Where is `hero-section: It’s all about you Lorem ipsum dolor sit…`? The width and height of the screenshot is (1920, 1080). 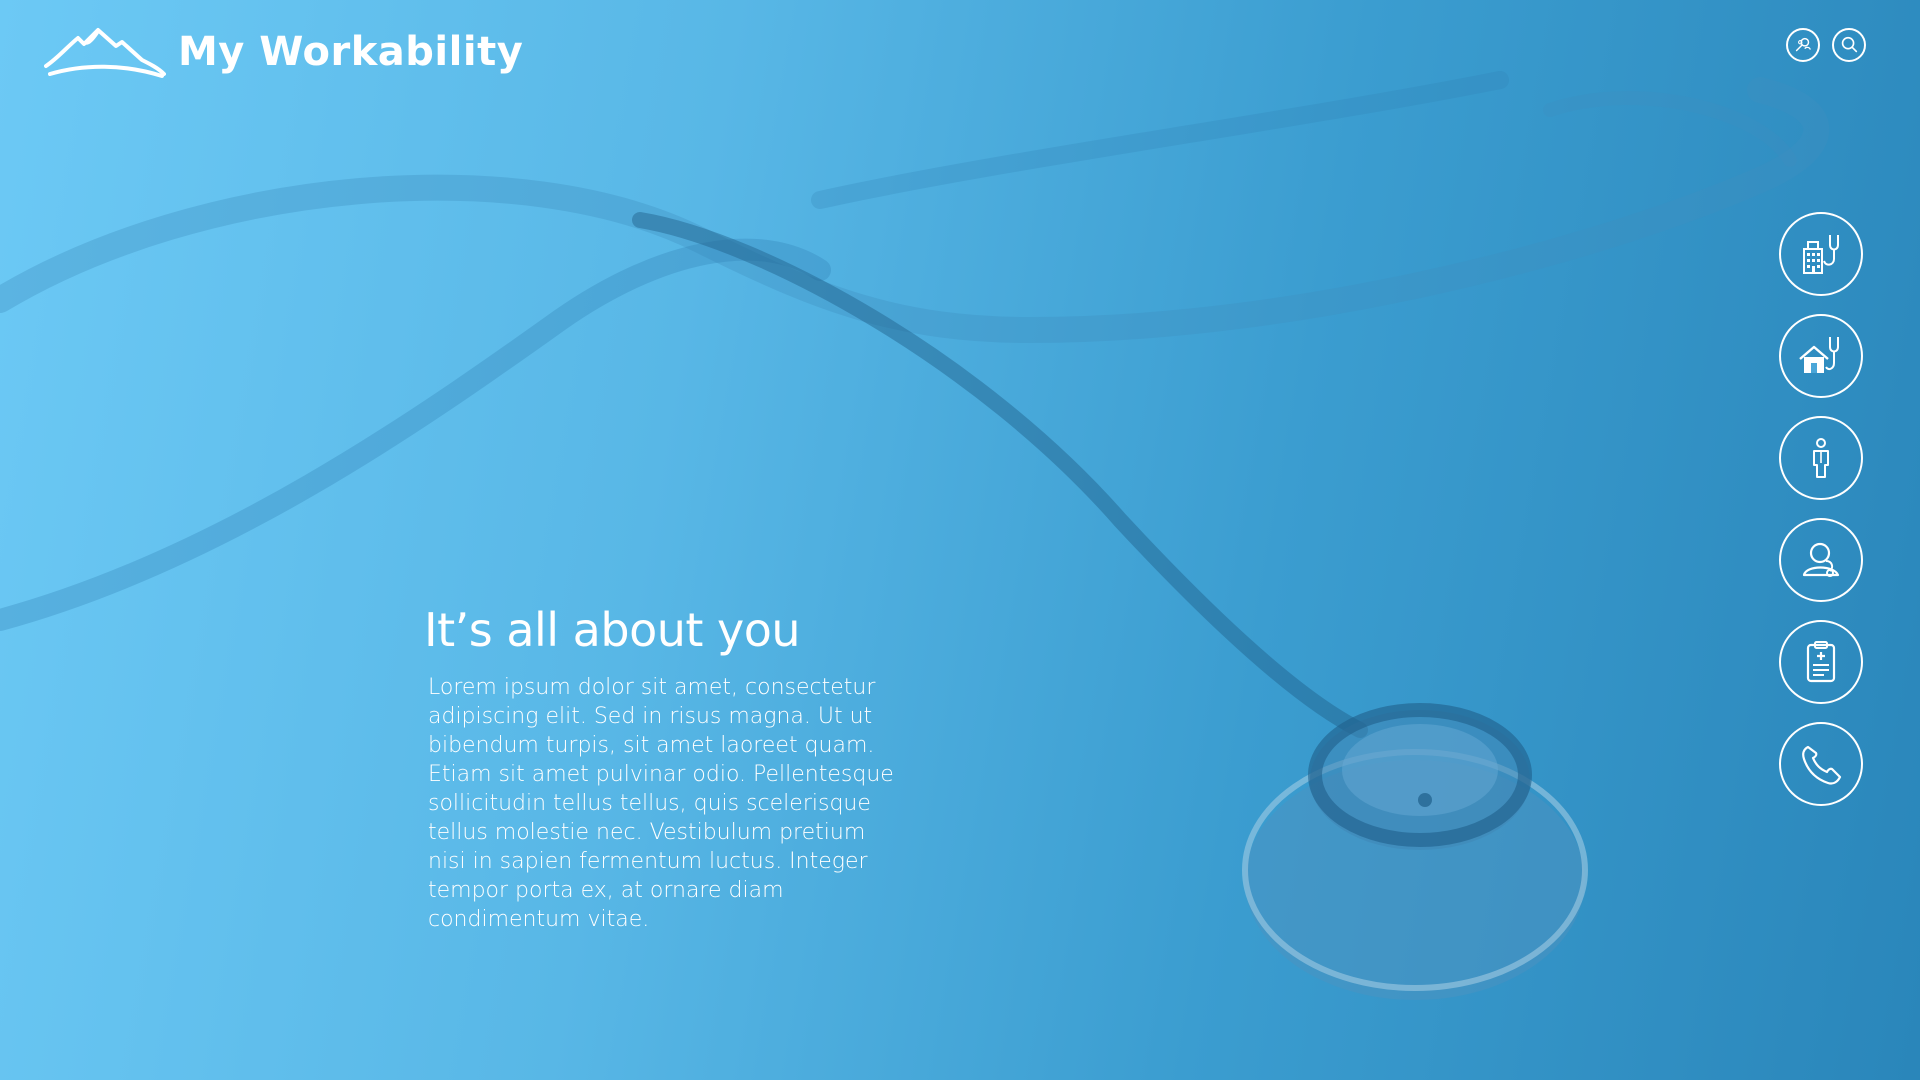
hero-section: It’s all about you Lorem ipsum dolor sit… is located at coordinates (674, 769).